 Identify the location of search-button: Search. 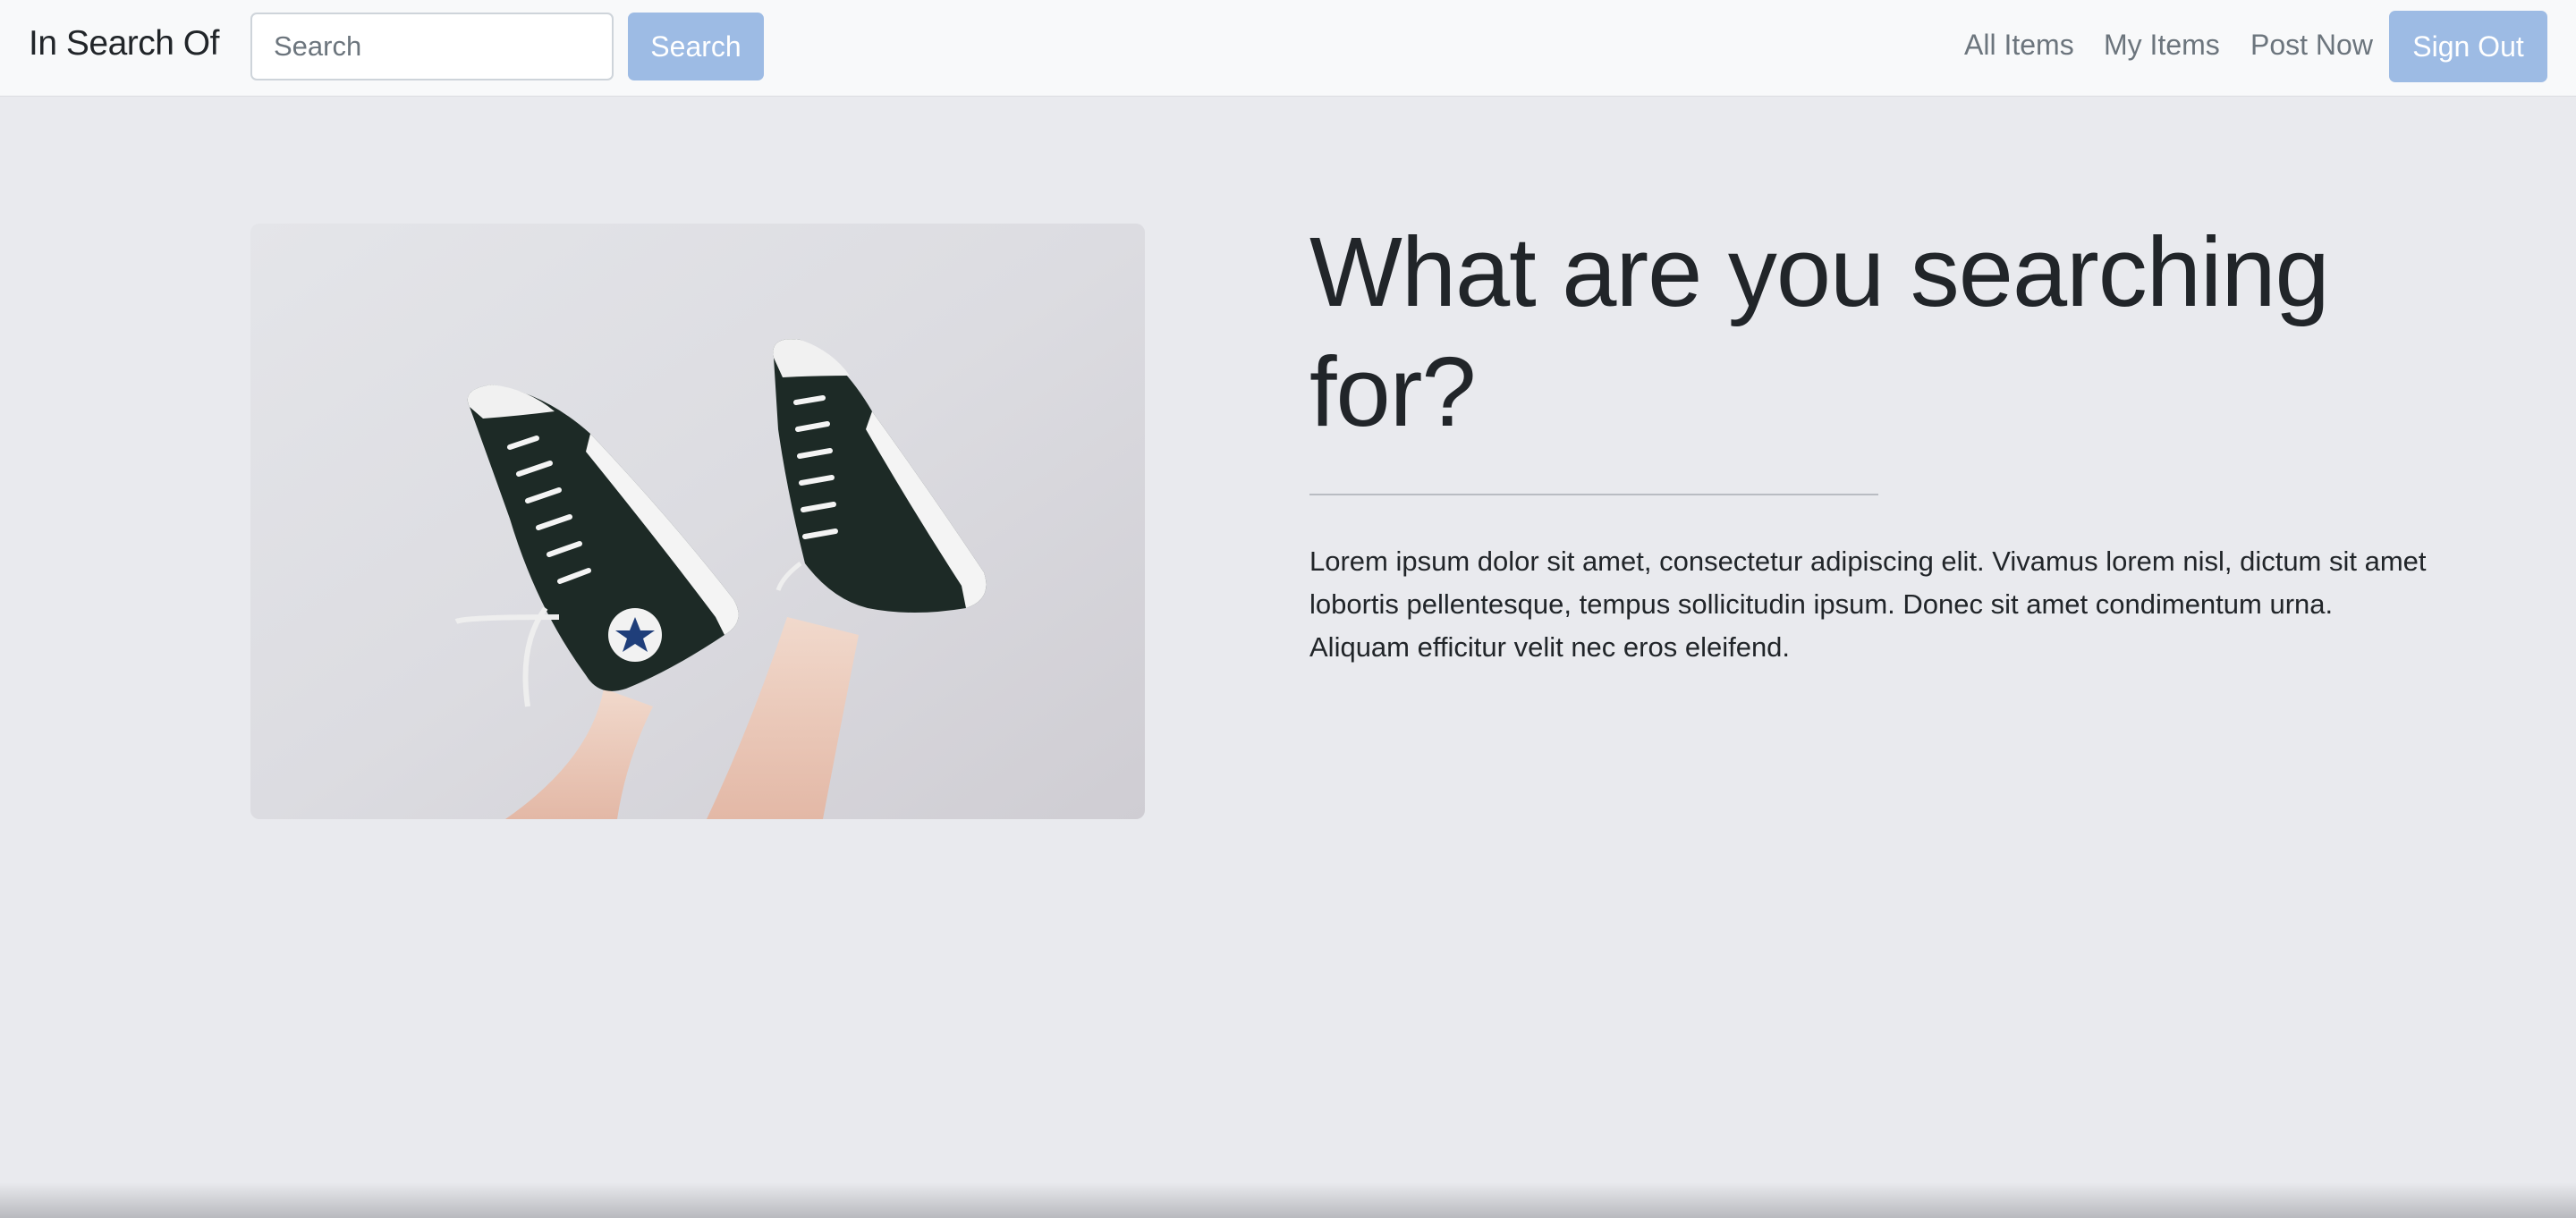
(696, 46).